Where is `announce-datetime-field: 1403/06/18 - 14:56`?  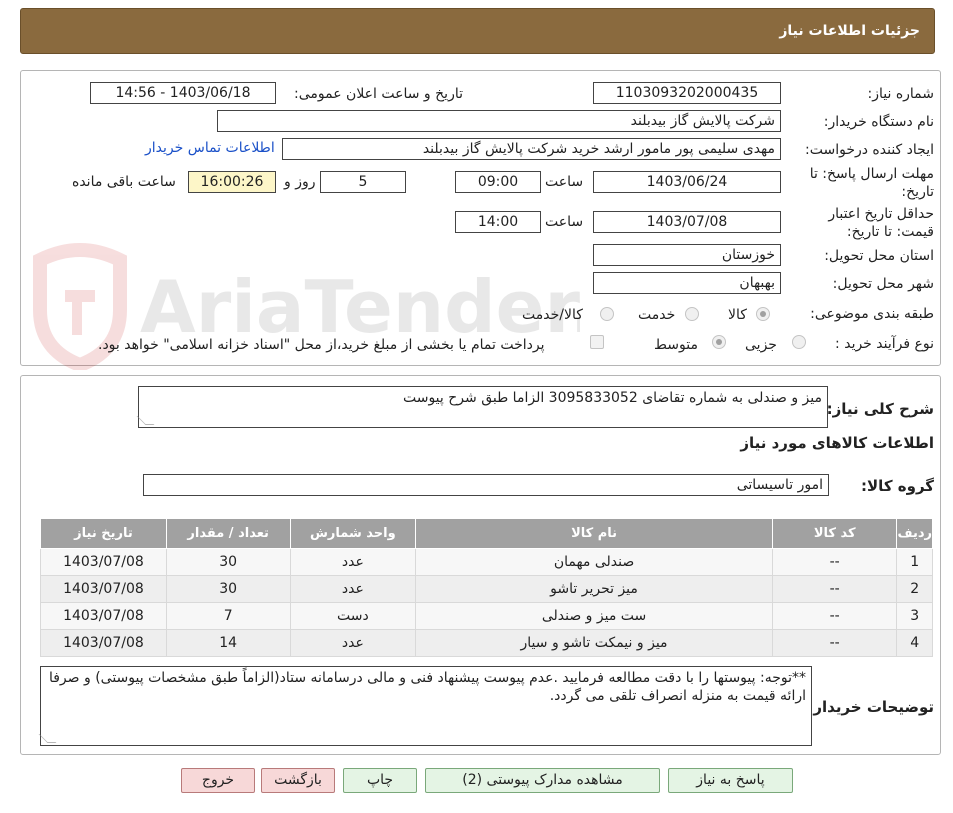
announce-datetime-field: 1403/06/18 - 14:56 is located at coordinates (183, 93).